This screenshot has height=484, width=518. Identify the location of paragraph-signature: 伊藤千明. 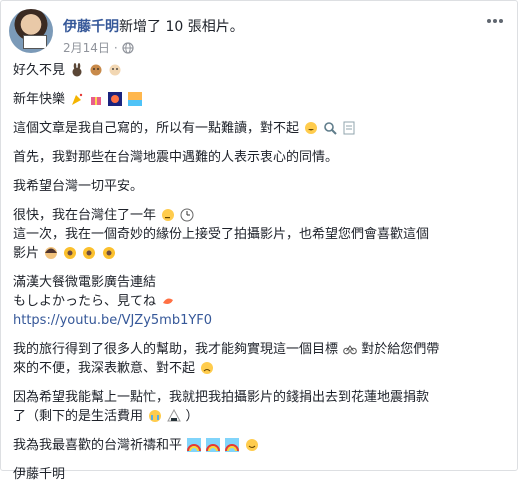
(39, 474).